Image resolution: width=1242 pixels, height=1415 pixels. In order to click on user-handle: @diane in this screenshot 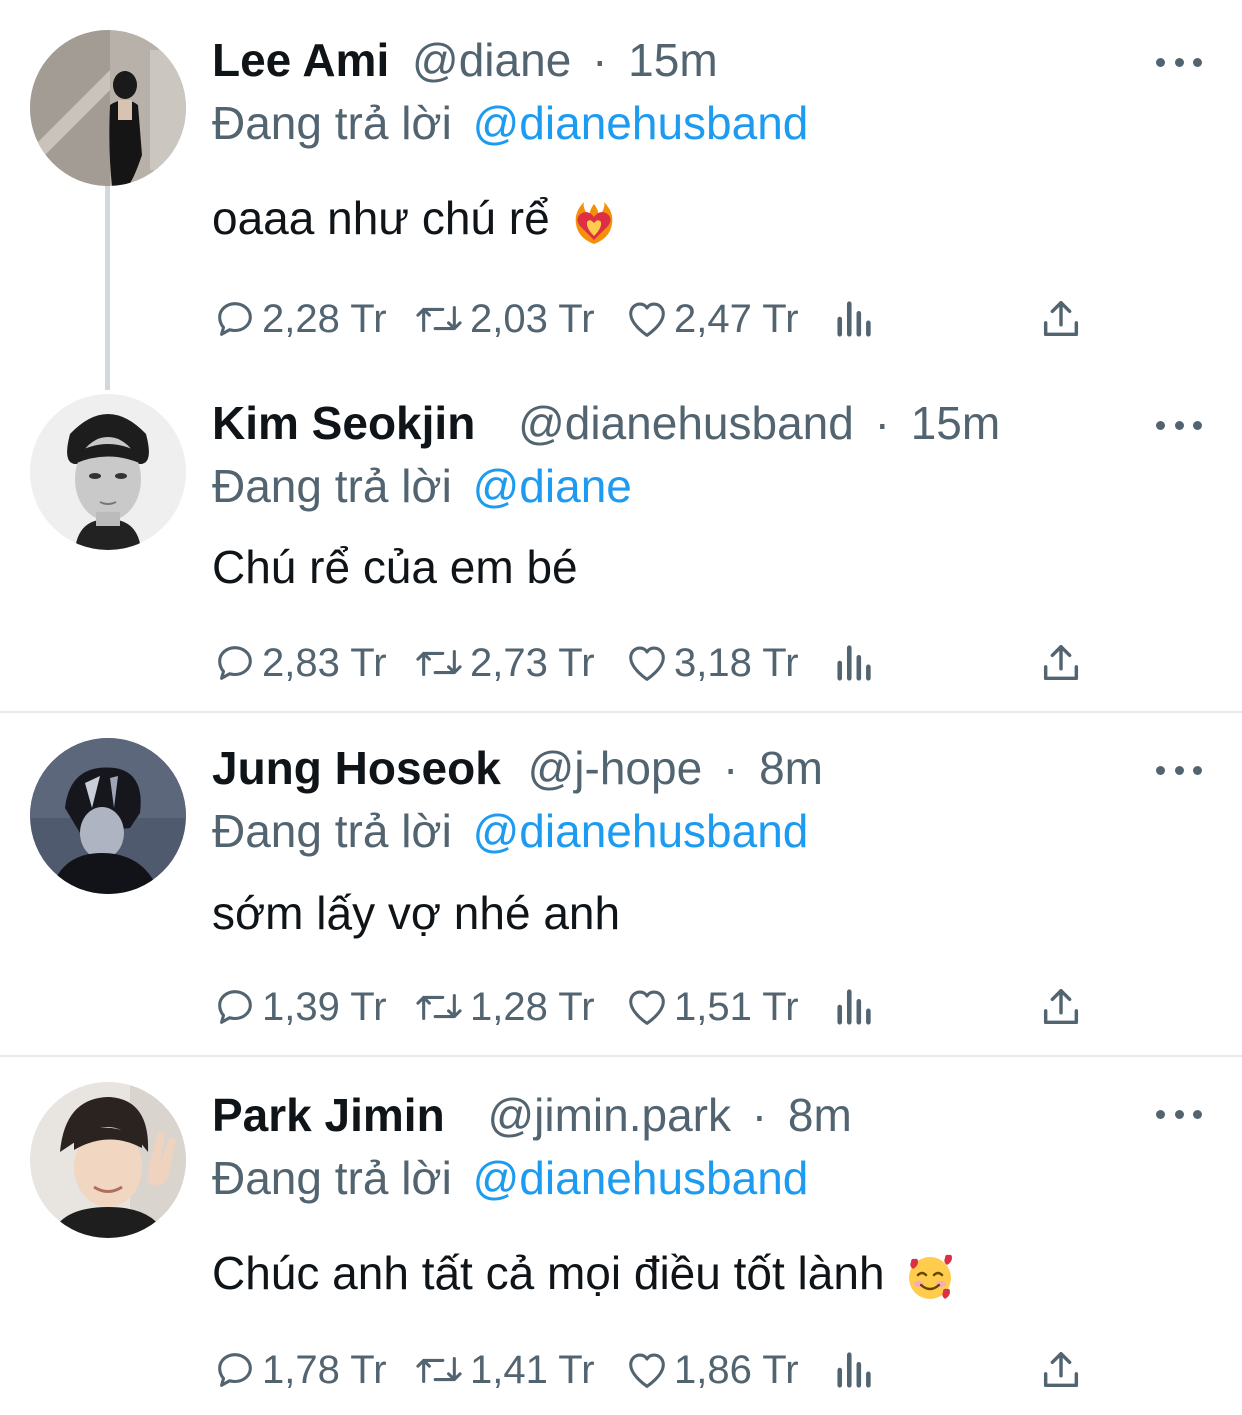, I will do `click(491, 60)`.